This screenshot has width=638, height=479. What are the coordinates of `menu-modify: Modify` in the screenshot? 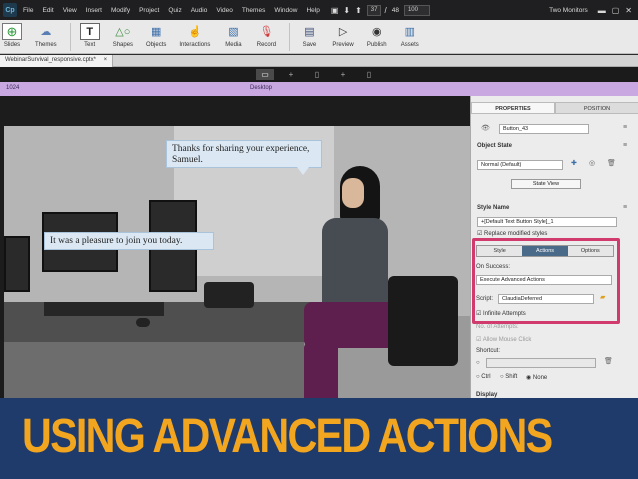 It's located at (120, 10).